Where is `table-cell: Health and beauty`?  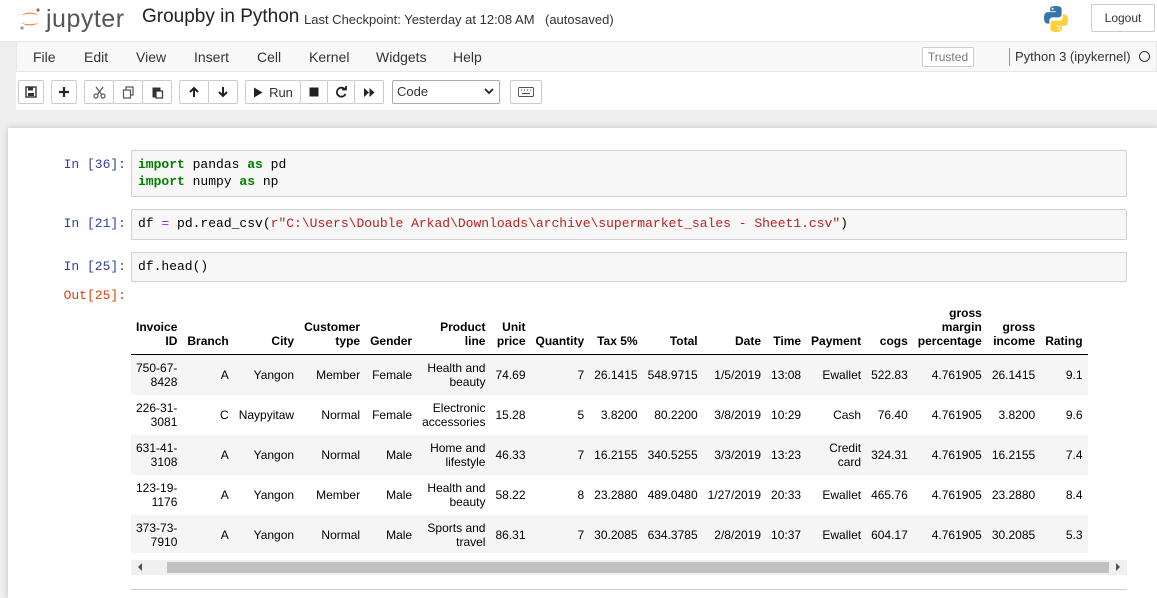 table-cell: Health and beauty is located at coordinates (453, 495).